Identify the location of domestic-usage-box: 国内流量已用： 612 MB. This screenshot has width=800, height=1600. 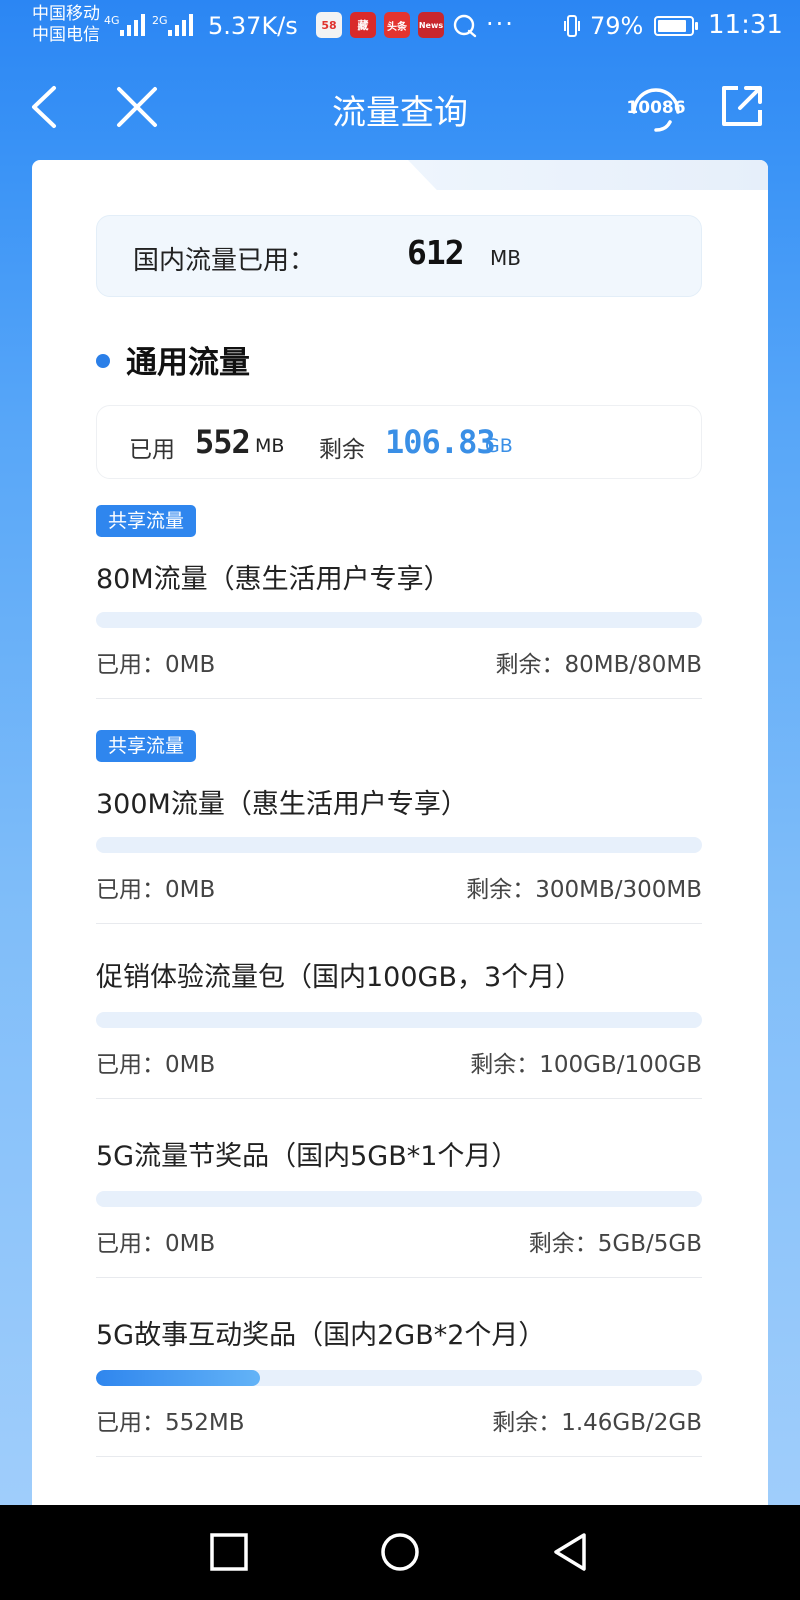
(399, 256).